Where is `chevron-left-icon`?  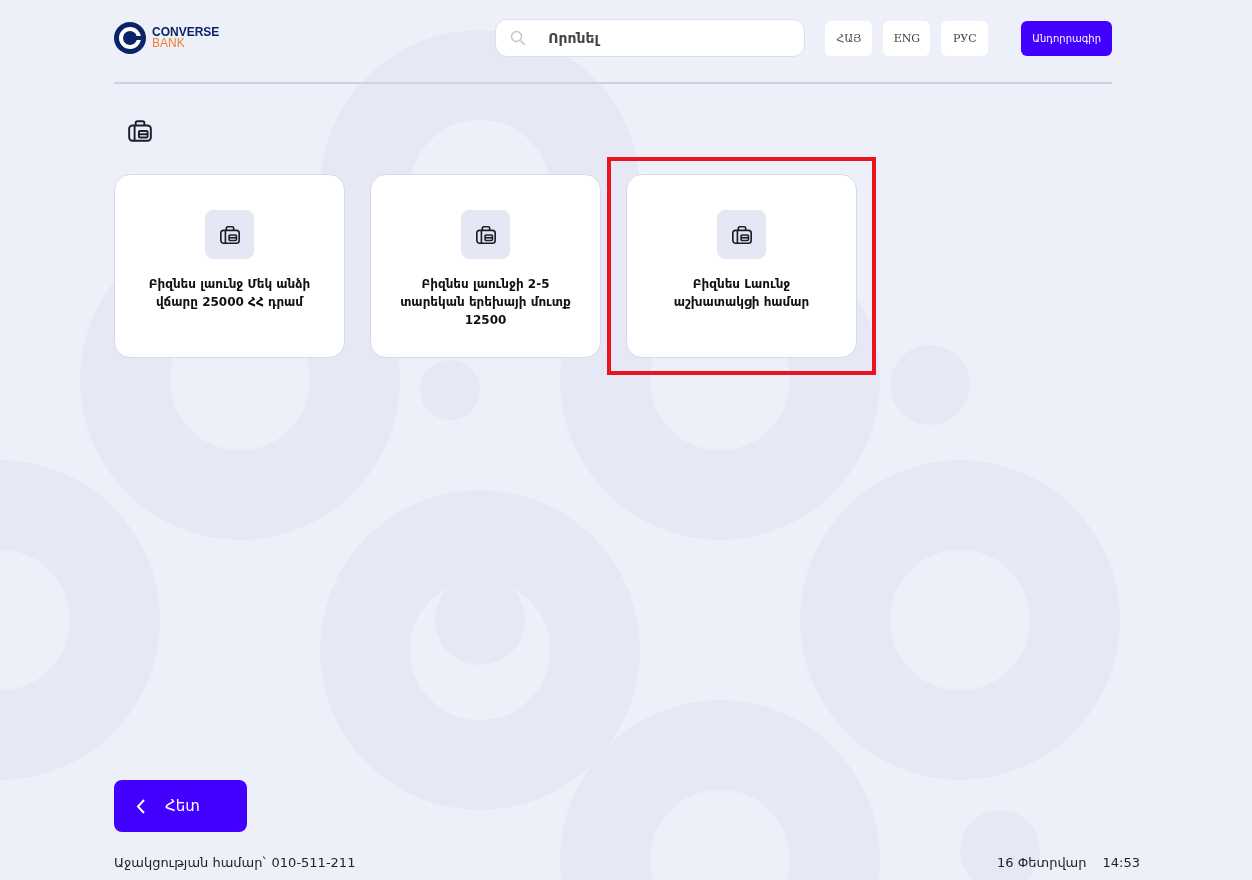
chevron-left-icon is located at coordinates (140, 806).